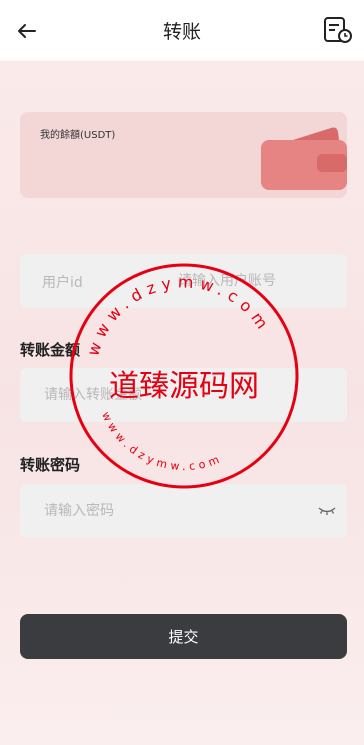 The image size is (364, 745). I want to click on balance-card: 我的餘額(USDT), so click(183, 155).